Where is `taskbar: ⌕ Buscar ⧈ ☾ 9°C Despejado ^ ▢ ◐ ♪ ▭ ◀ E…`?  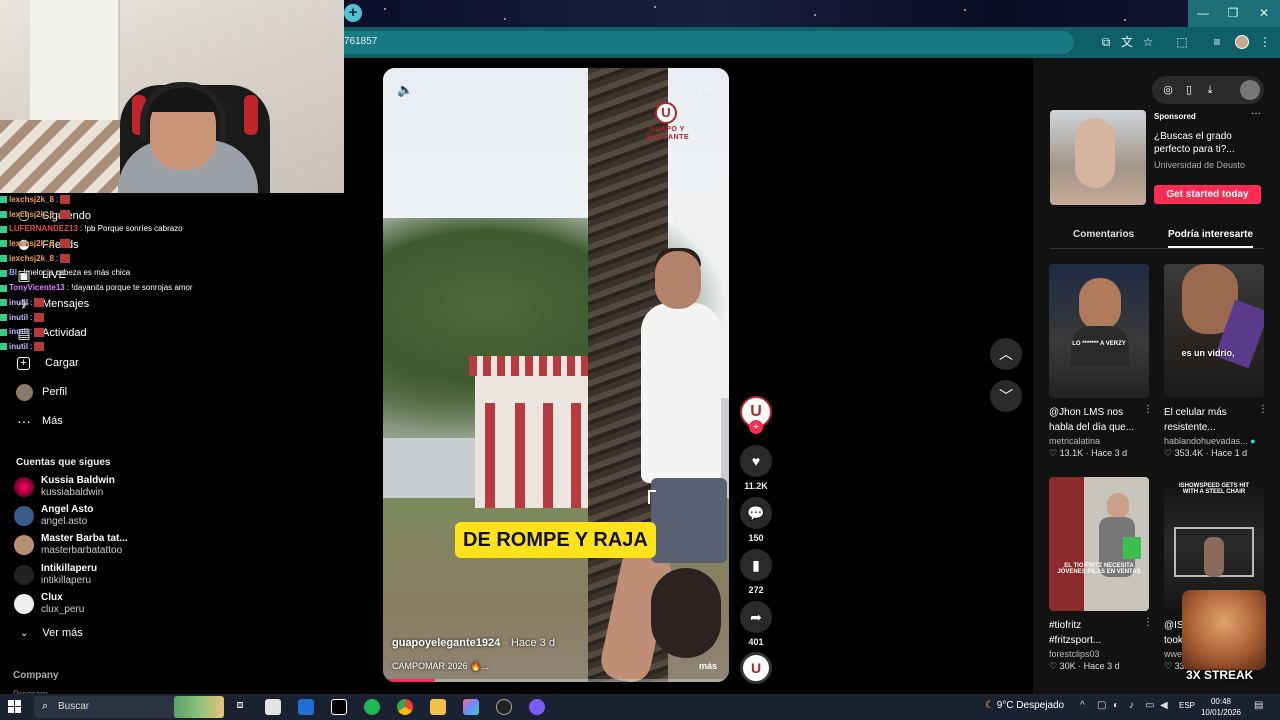
taskbar: ⌕ Buscar ⧈ ☾ 9°C Despejado ^ ▢ ◐ ♪ ▭ ◀ E… is located at coordinates (640, 707).